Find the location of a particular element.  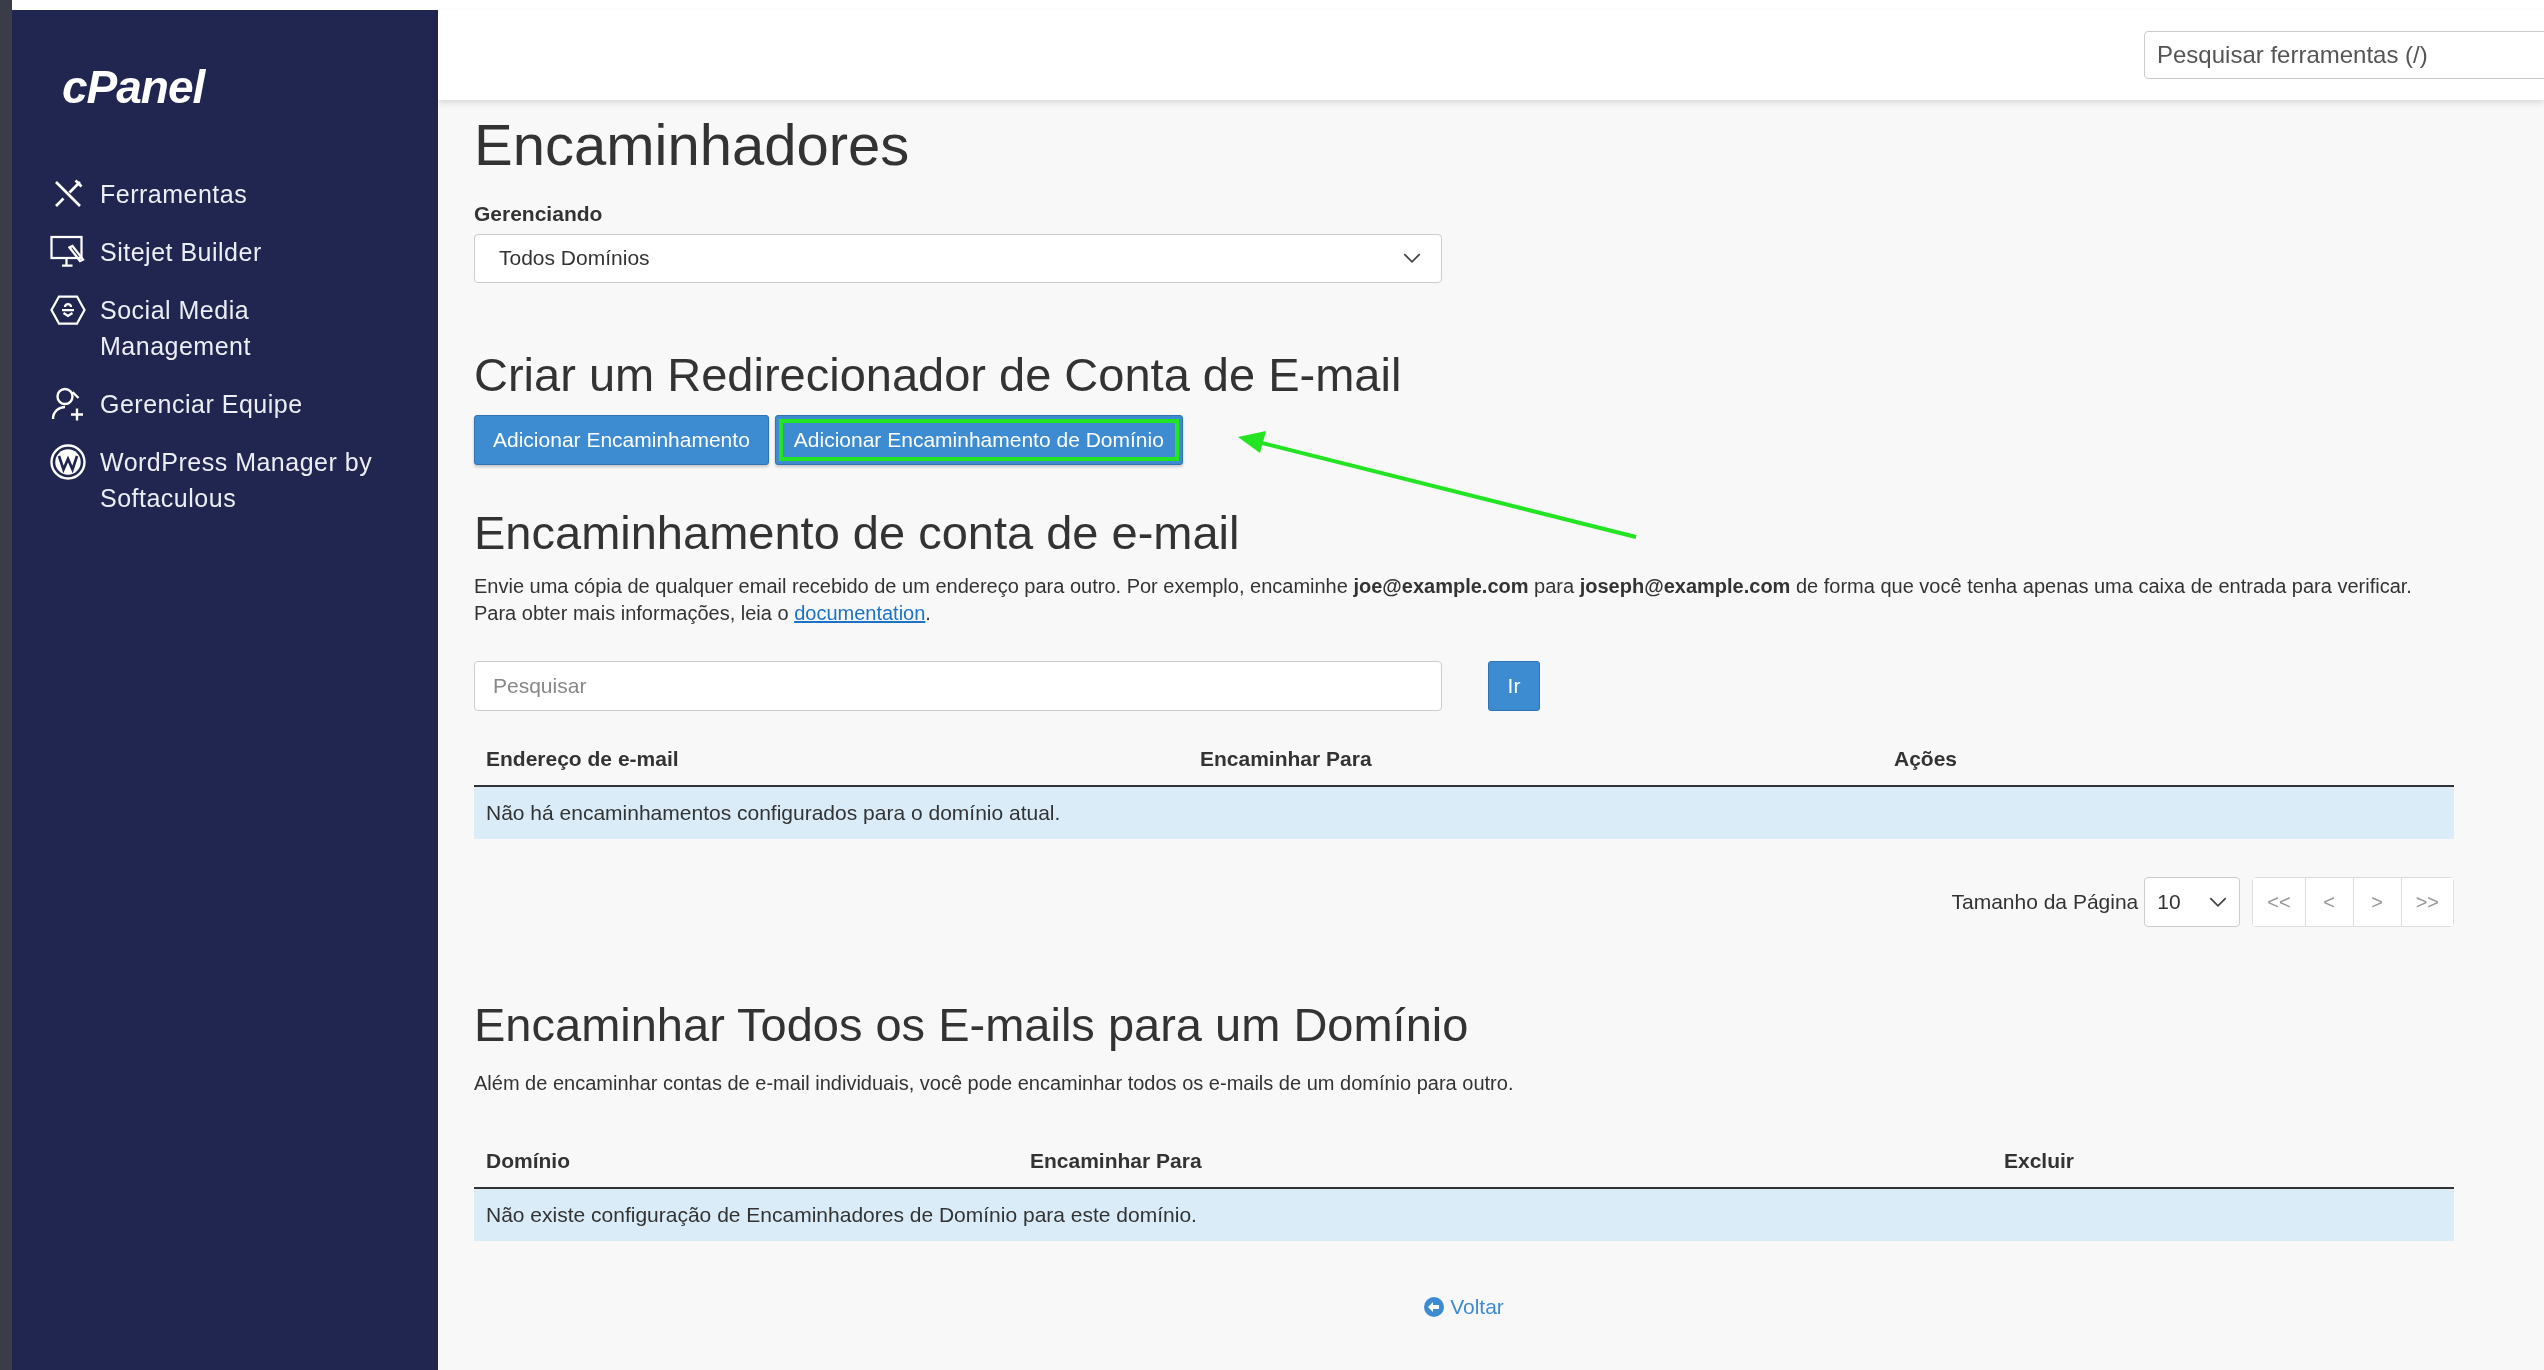

page-size-label: Tamanho da Página is located at coordinates (2045, 902).